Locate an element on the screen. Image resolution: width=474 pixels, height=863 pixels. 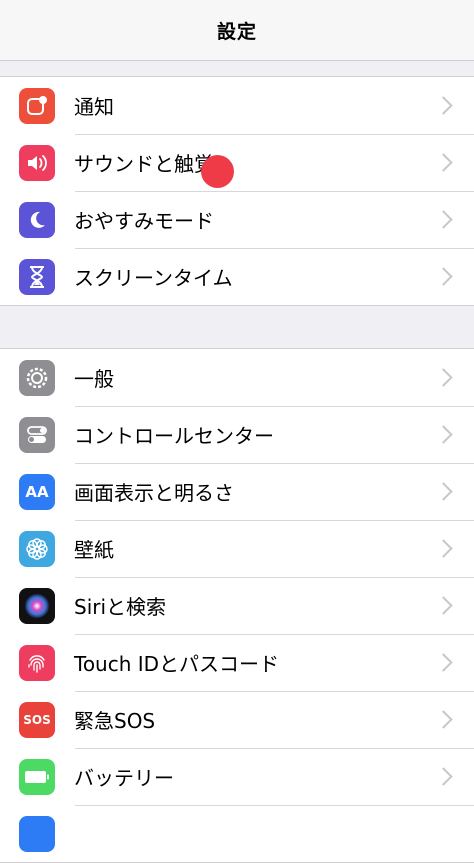
sos-icon: SOS is located at coordinates (37, 719).